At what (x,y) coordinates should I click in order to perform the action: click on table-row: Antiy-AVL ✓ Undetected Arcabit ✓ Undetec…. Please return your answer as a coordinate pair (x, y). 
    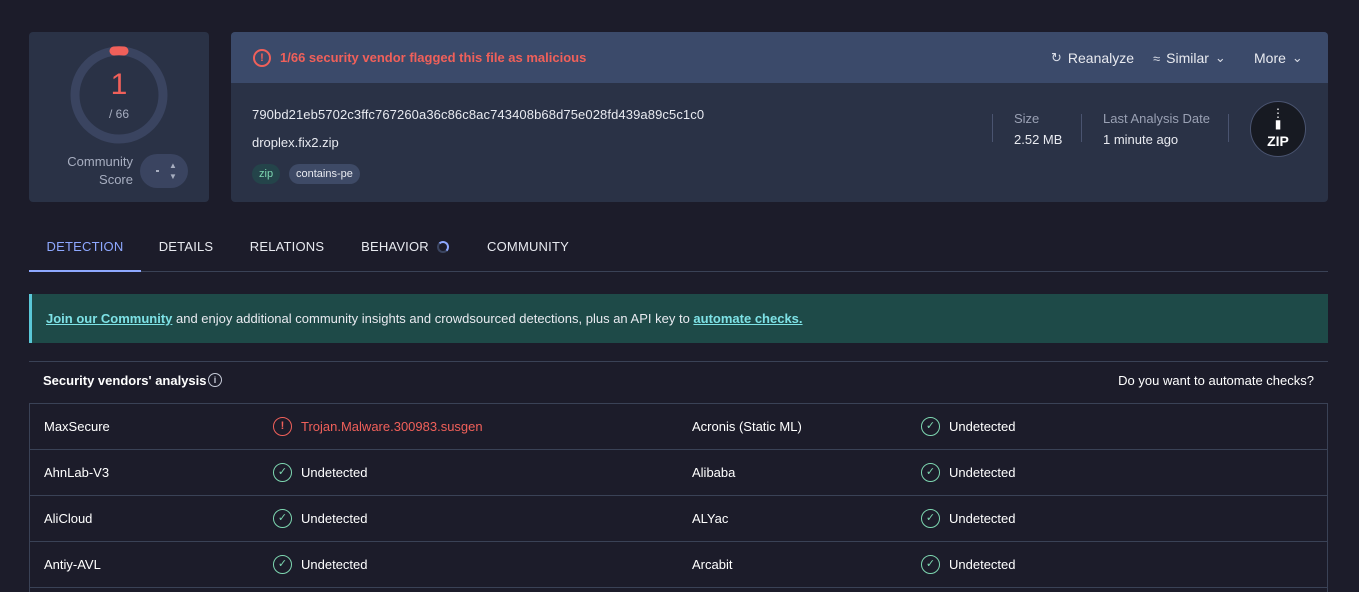
    Looking at the image, I should click on (678, 565).